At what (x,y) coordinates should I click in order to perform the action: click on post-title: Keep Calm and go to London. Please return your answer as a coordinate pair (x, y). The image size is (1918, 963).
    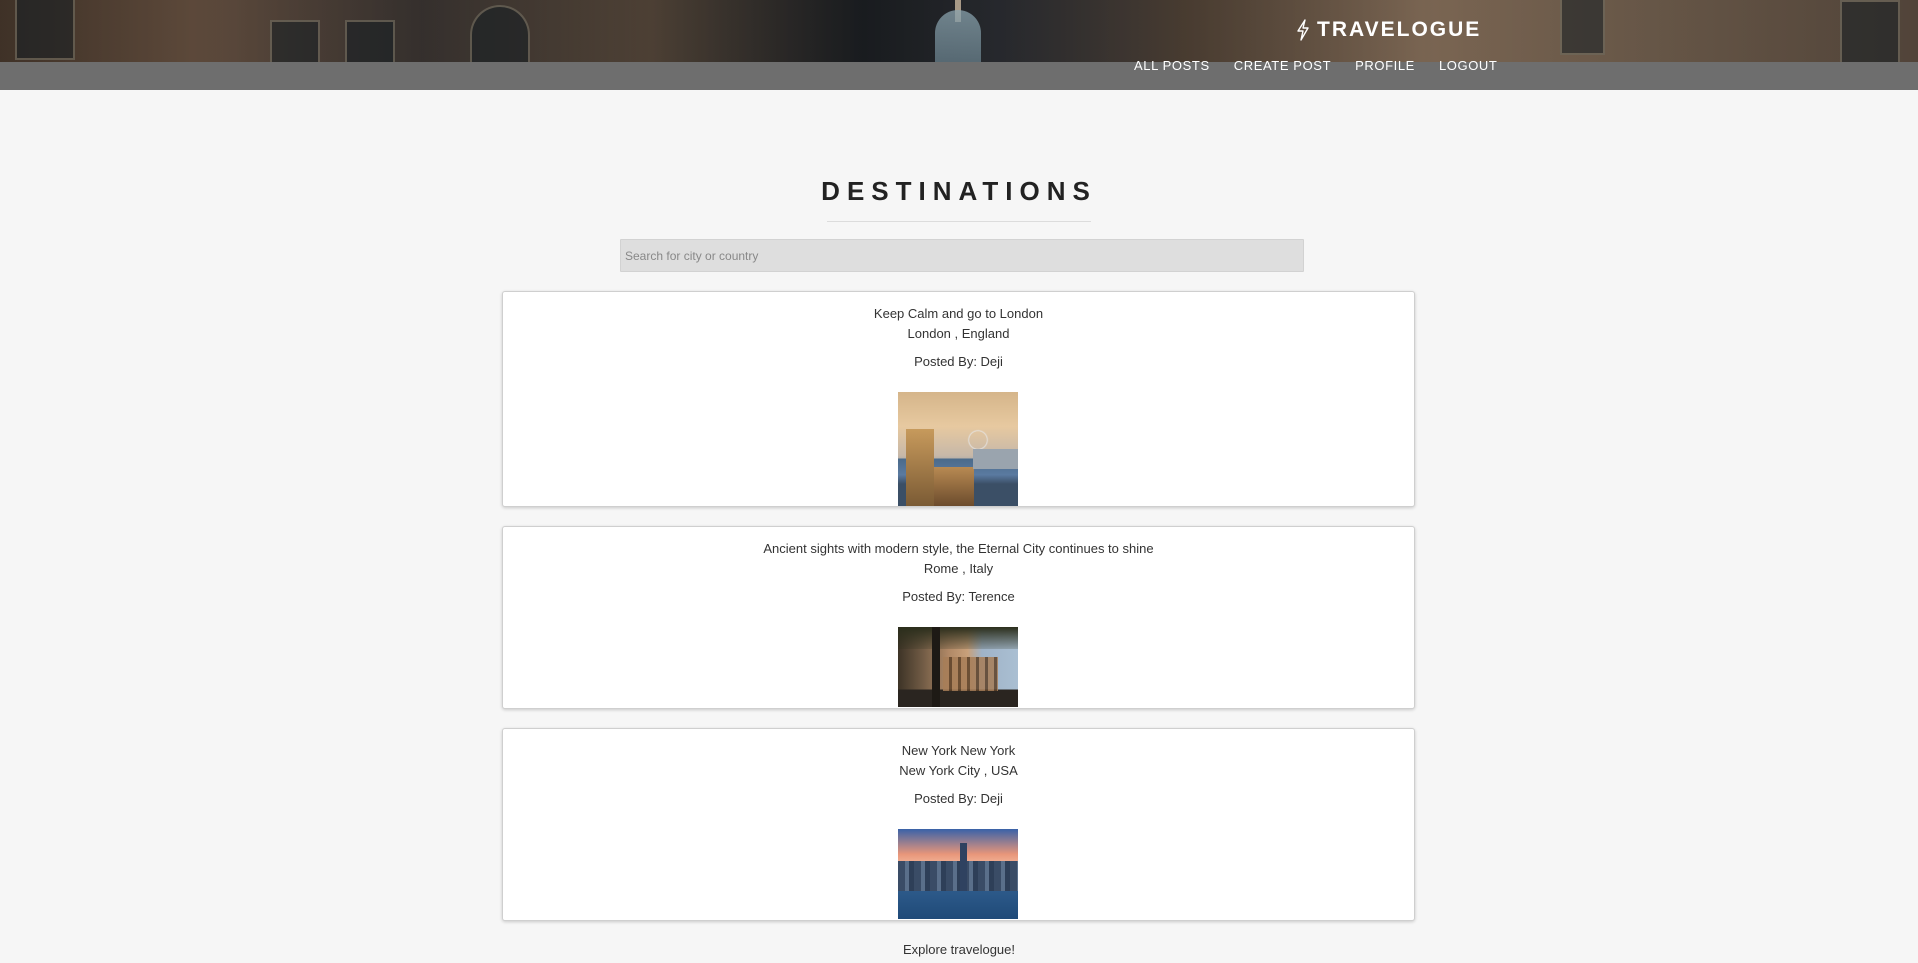
    Looking at the image, I should click on (958, 313).